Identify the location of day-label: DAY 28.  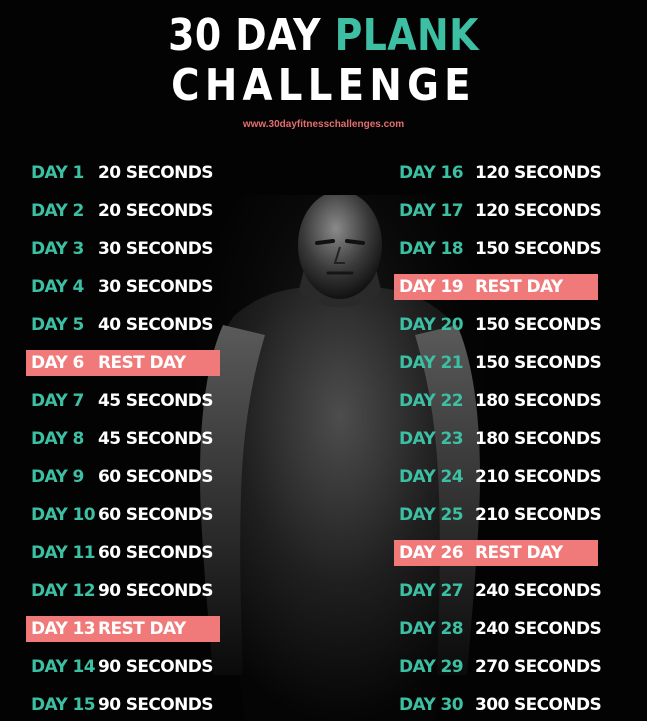
(431, 629).